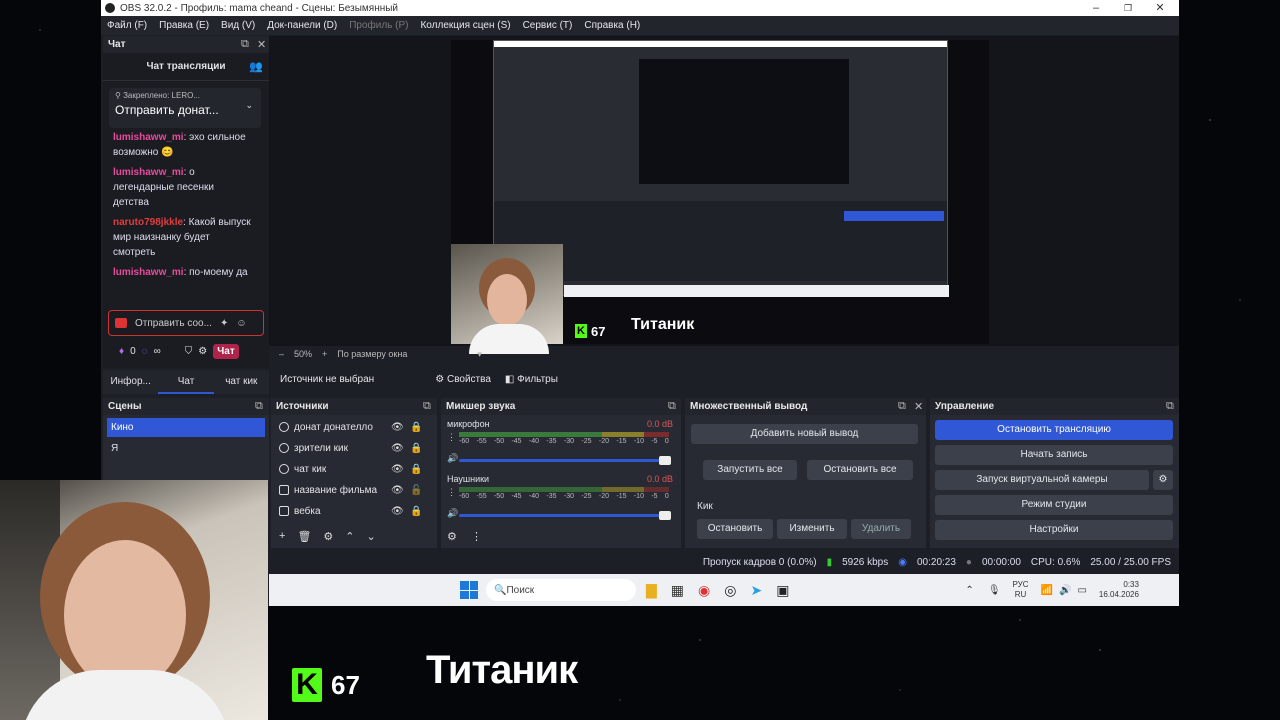  What do you see at coordinates (730, 590) in the screenshot?
I see `obs-taskbar-icon: ◎` at bounding box center [730, 590].